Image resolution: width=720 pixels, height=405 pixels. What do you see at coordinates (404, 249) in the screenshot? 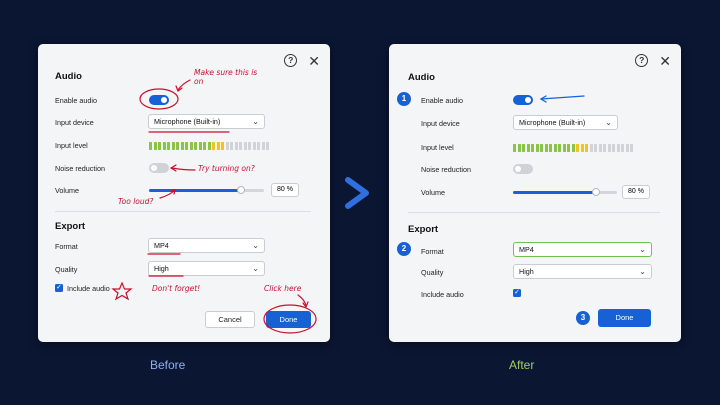
I see `step-badge-2: 2` at bounding box center [404, 249].